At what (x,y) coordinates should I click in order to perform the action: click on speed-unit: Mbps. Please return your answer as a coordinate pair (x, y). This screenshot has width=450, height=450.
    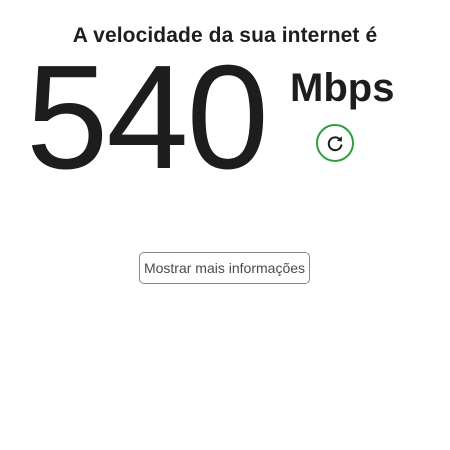
    Looking at the image, I should click on (342, 88).